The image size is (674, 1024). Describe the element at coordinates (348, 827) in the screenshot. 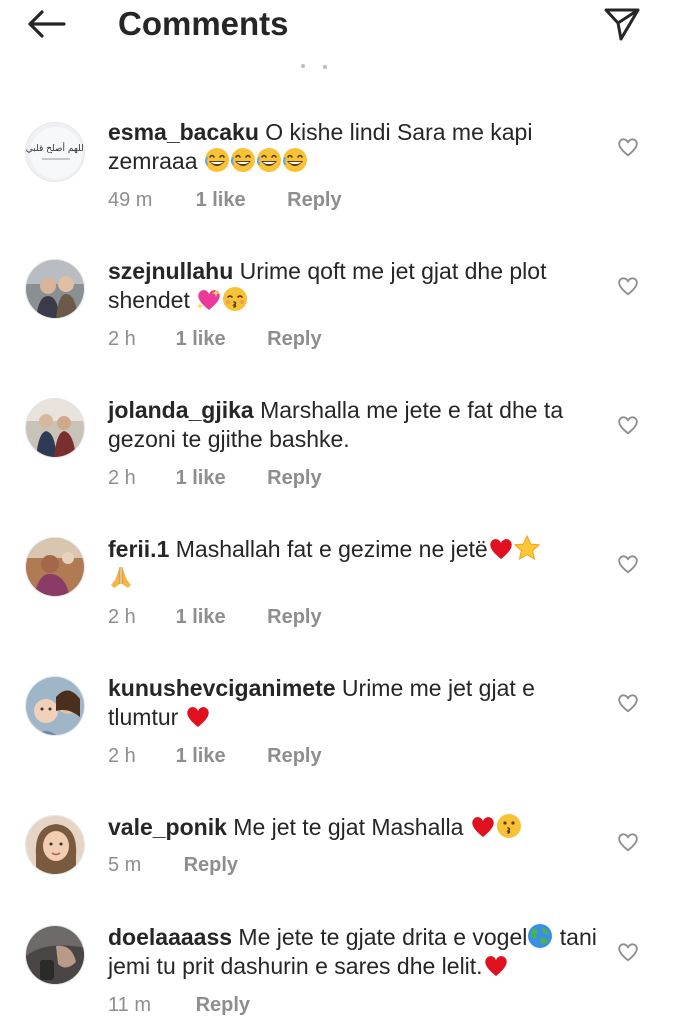

I see `comment-message: Me jet te gjat Mashalla` at that location.